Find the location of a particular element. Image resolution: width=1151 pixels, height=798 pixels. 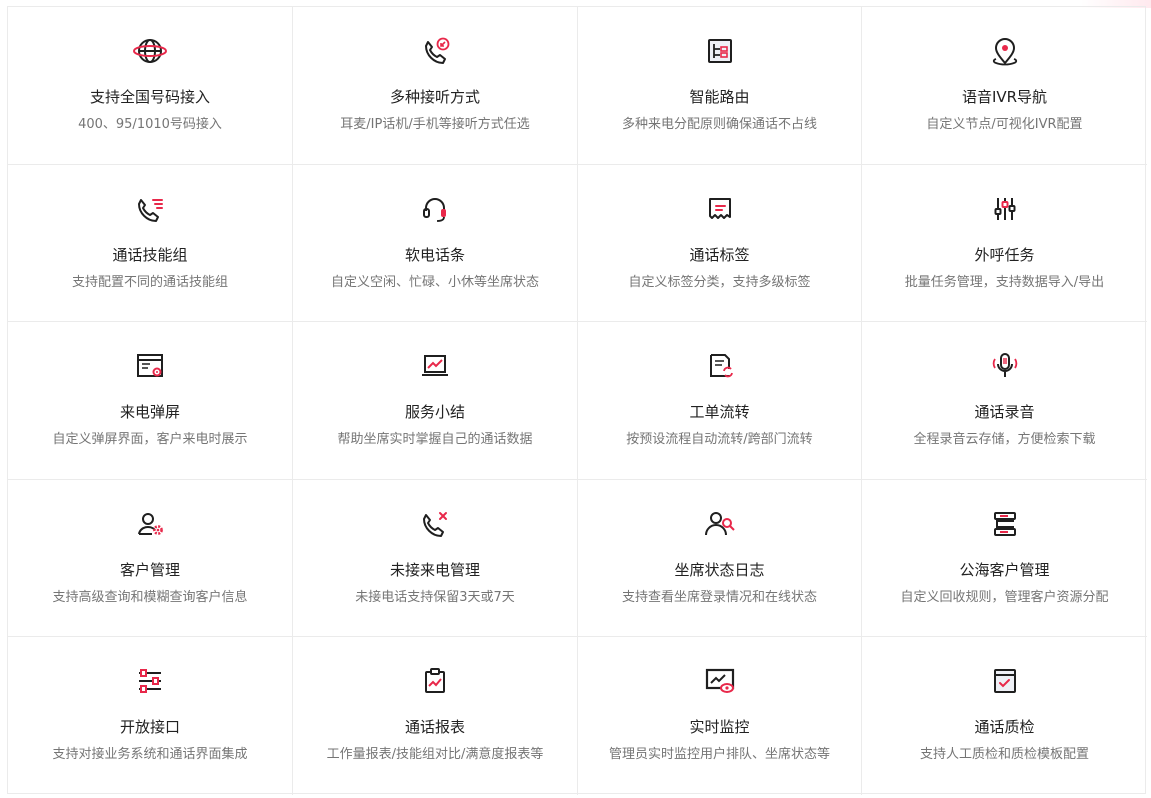

feature-title: 开放接口 is located at coordinates (149, 727).